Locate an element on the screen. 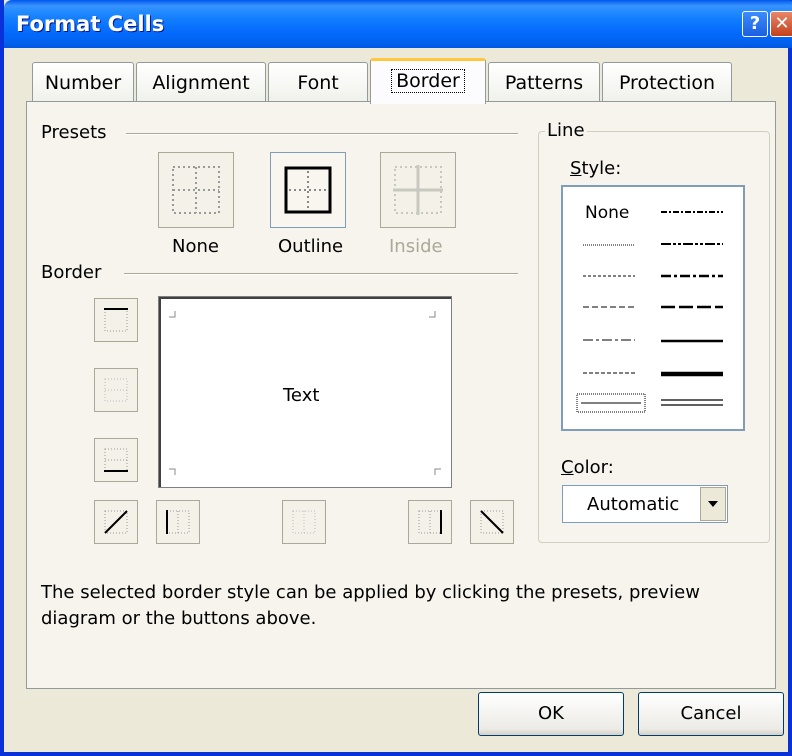  preset-none-button is located at coordinates (196, 190).